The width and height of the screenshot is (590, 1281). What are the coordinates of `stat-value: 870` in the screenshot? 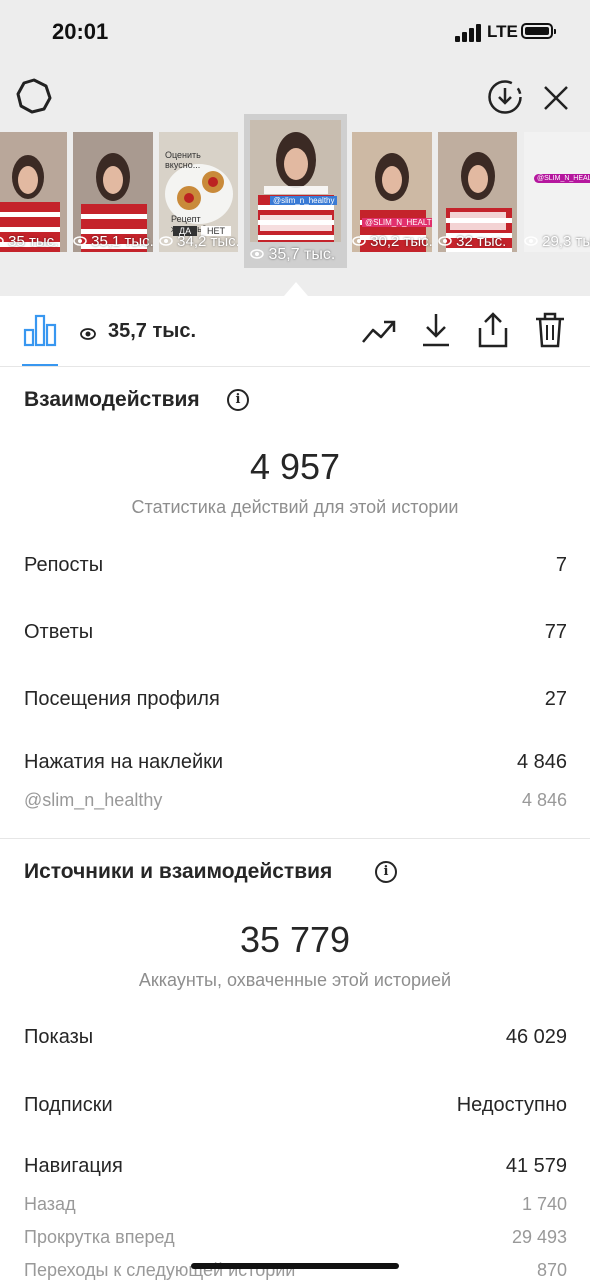 It's located at (551, 1270).